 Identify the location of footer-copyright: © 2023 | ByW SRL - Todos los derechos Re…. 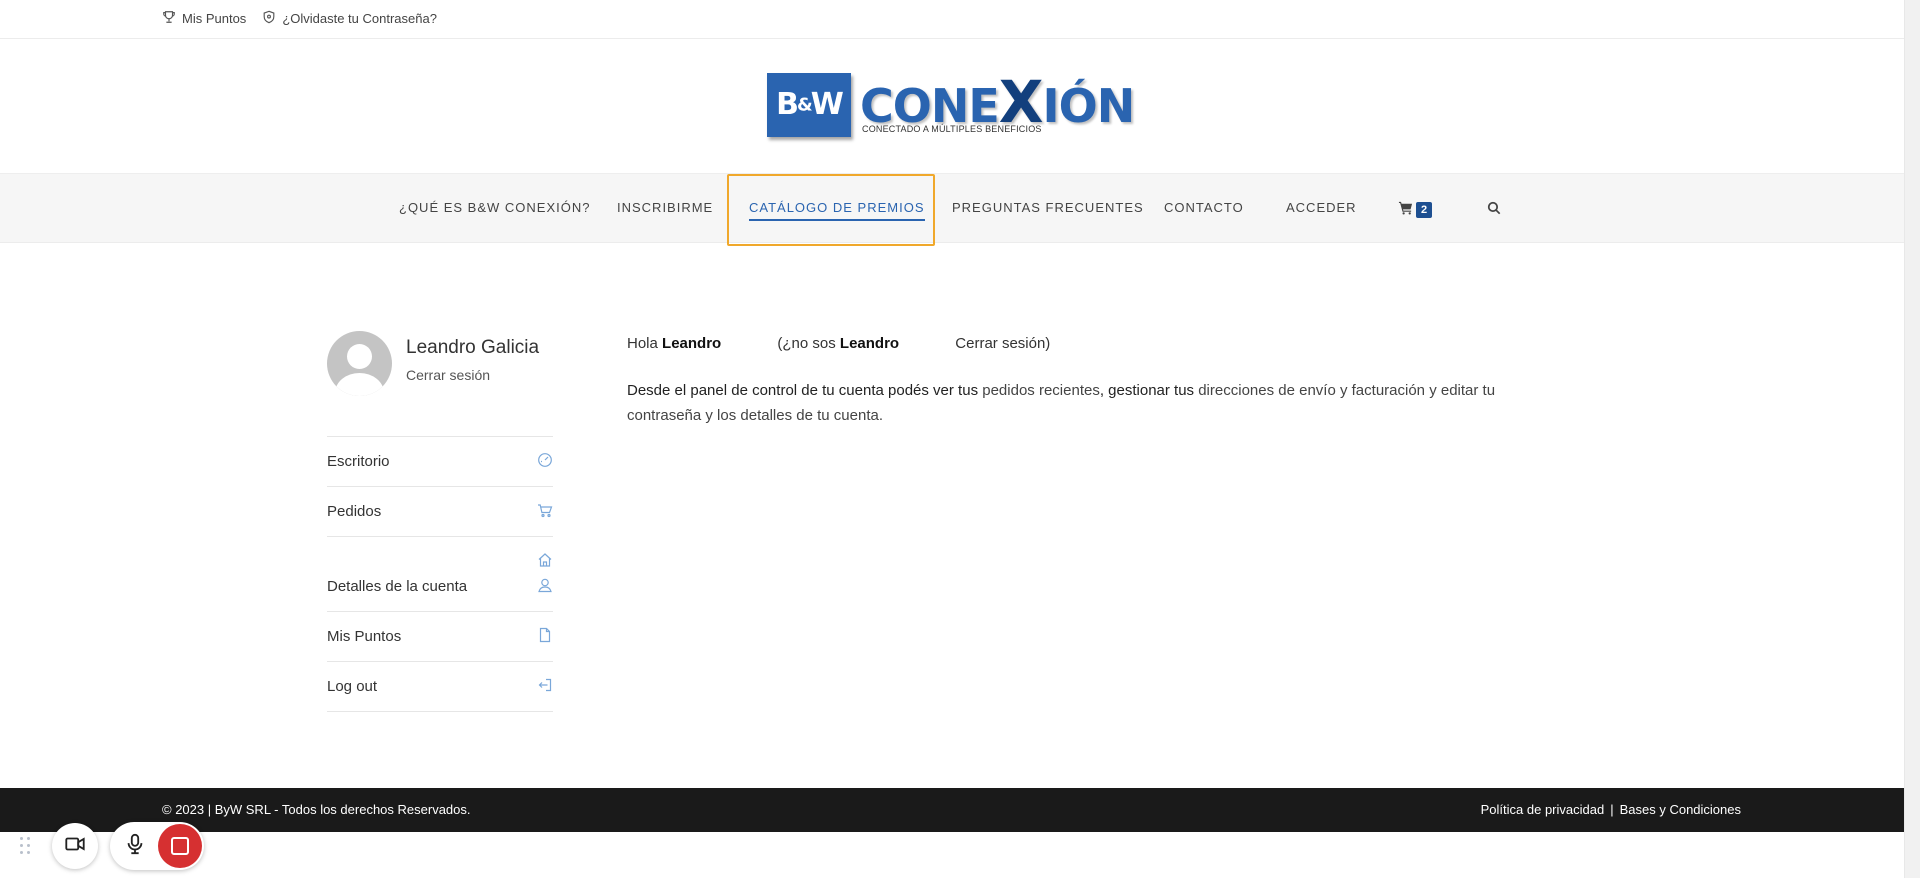
(316, 809).